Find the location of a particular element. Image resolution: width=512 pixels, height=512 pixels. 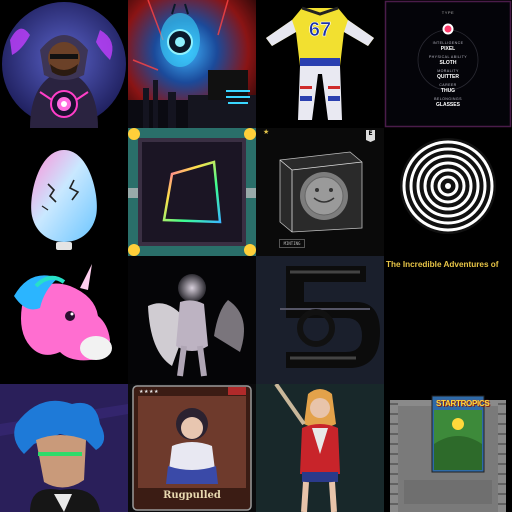

tile-harley-character is located at coordinates (320, 448).